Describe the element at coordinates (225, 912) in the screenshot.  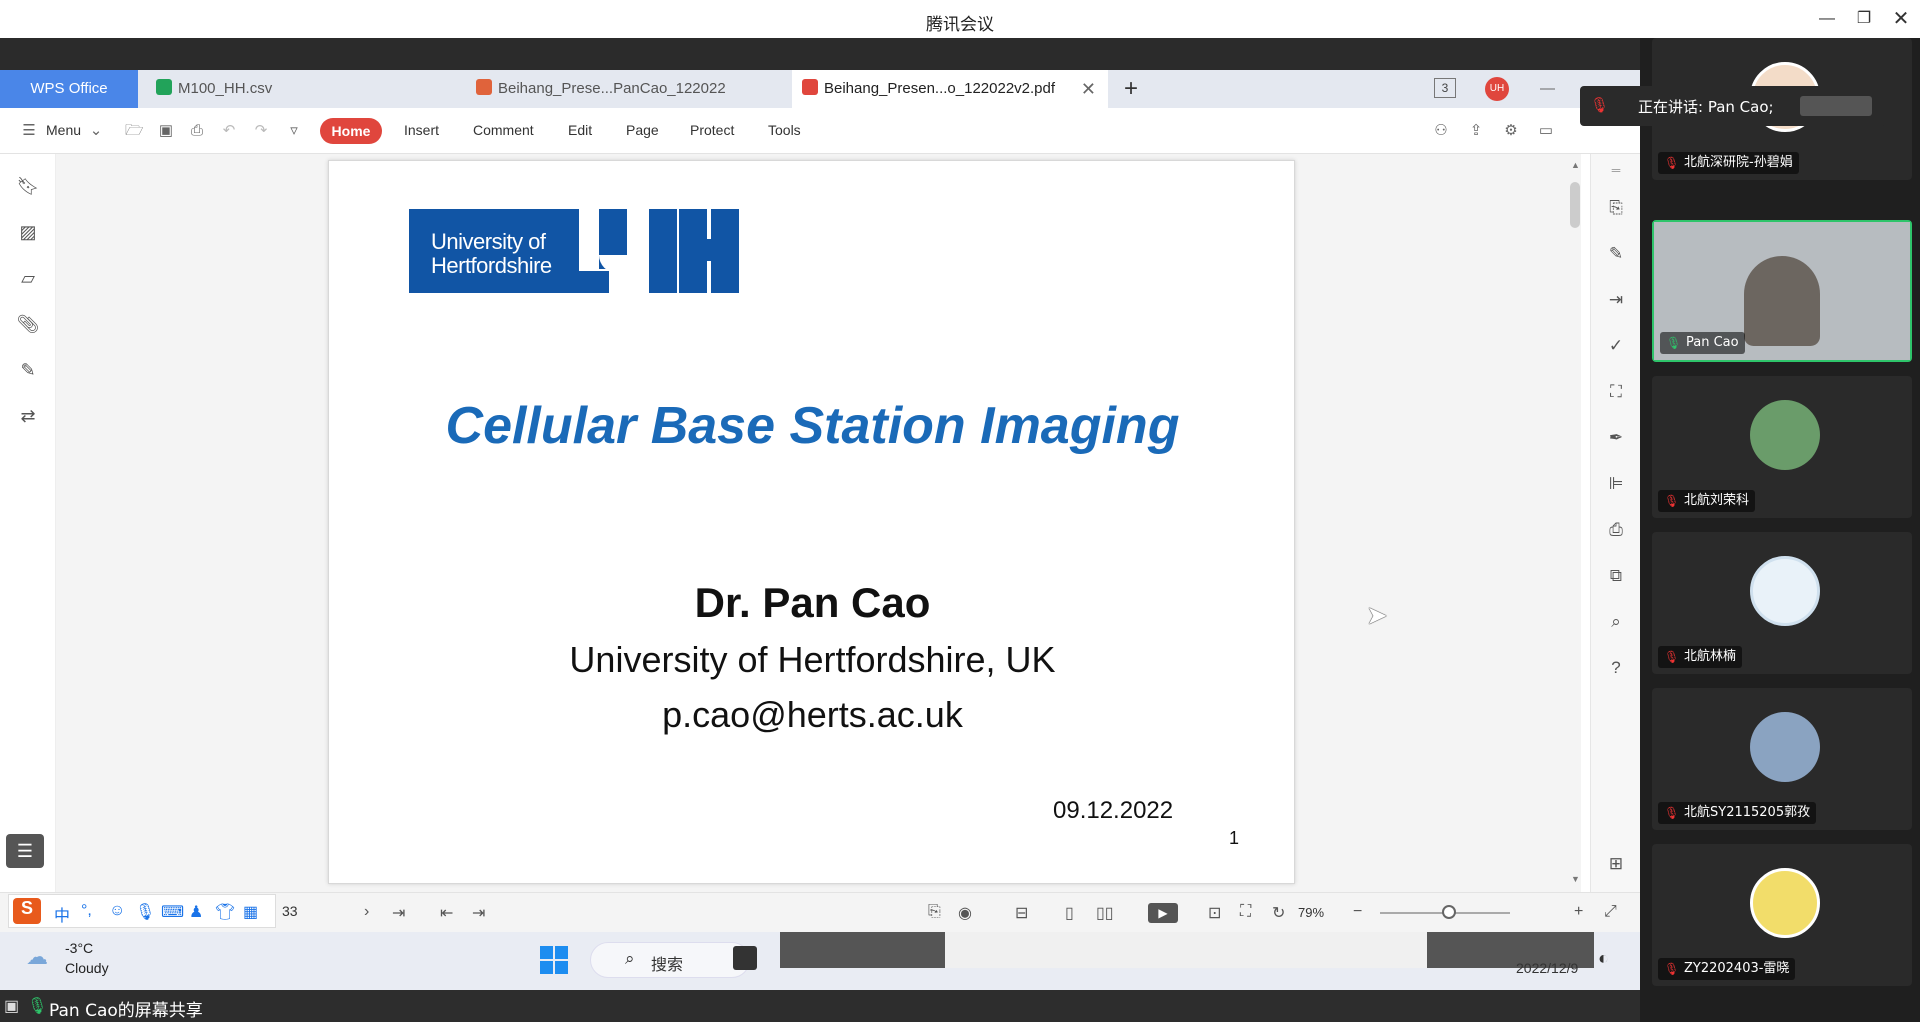
I see `skin-icon: 👕︎` at that location.